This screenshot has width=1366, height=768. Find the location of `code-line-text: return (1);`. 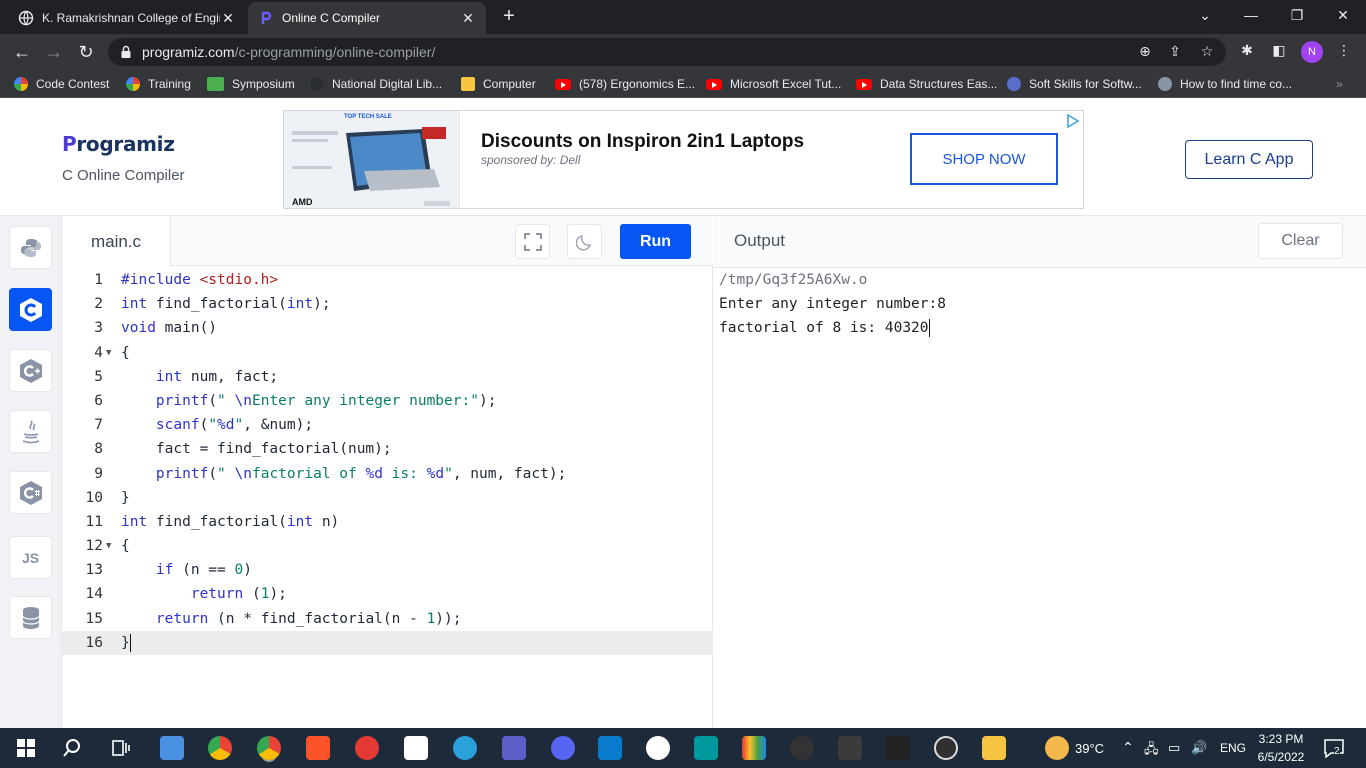

code-line-text: return (1); is located at coordinates (204, 594).